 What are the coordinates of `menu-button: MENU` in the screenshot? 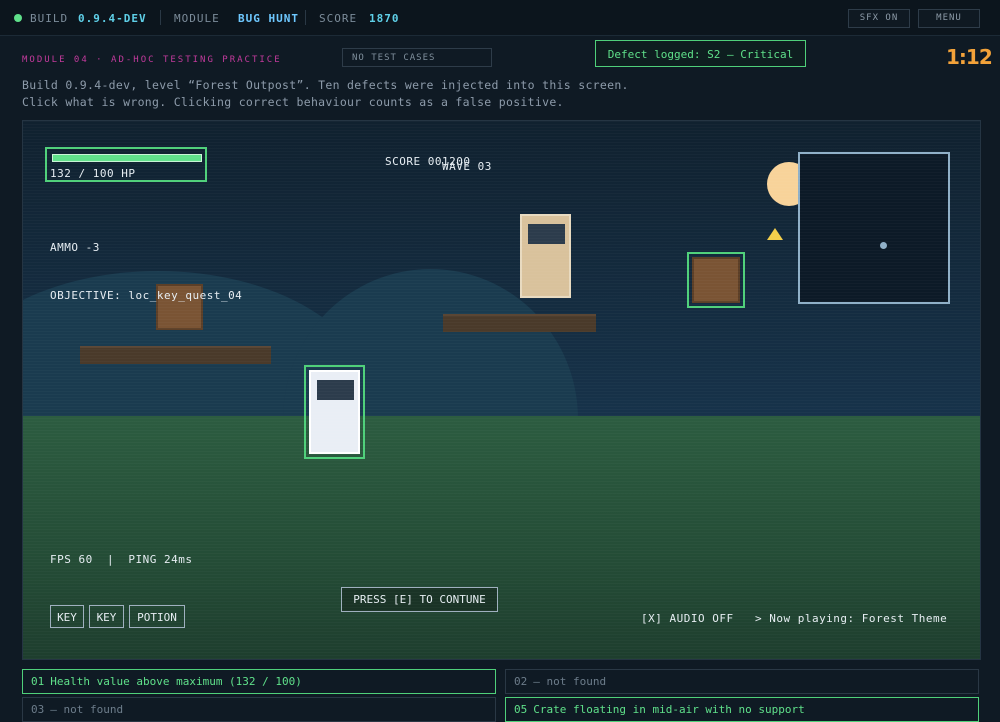 It's located at (949, 18).